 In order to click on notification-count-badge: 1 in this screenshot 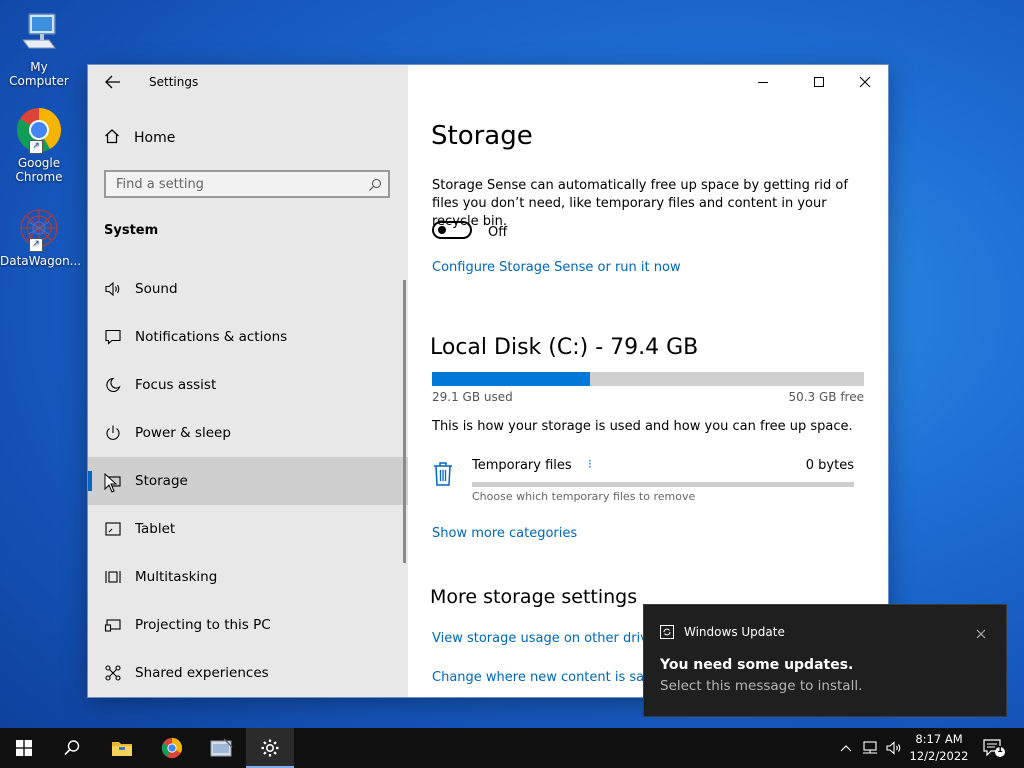, I will do `click(1000, 749)`.